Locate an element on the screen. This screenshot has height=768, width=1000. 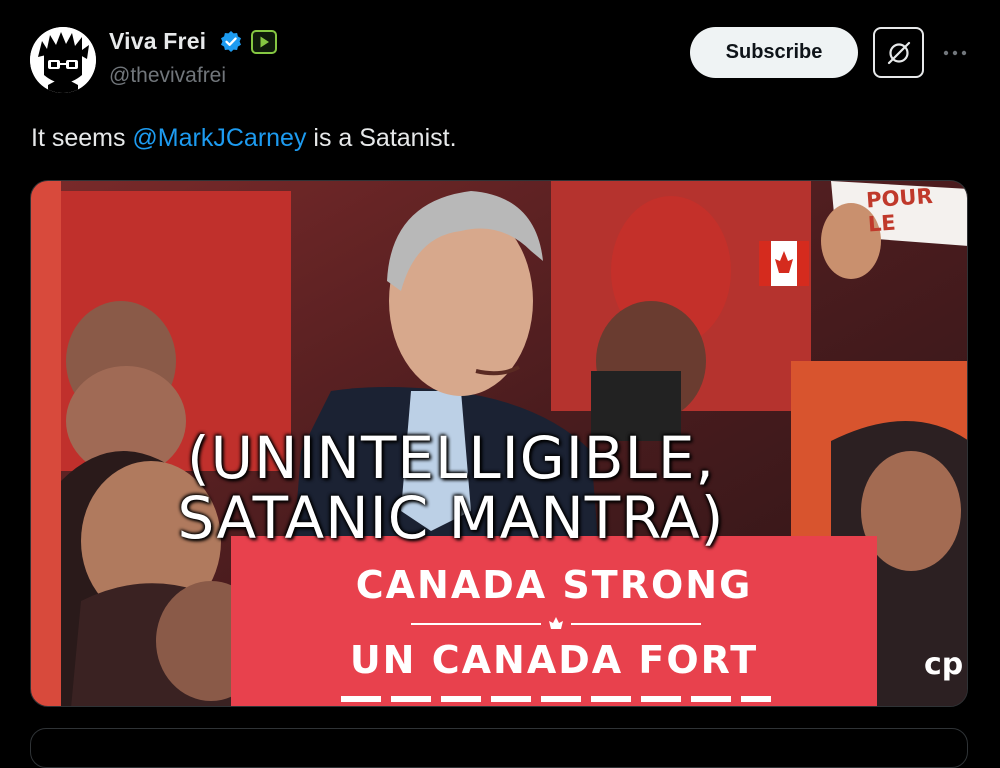
verified-badge-icon is located at coordinates (231, 42).